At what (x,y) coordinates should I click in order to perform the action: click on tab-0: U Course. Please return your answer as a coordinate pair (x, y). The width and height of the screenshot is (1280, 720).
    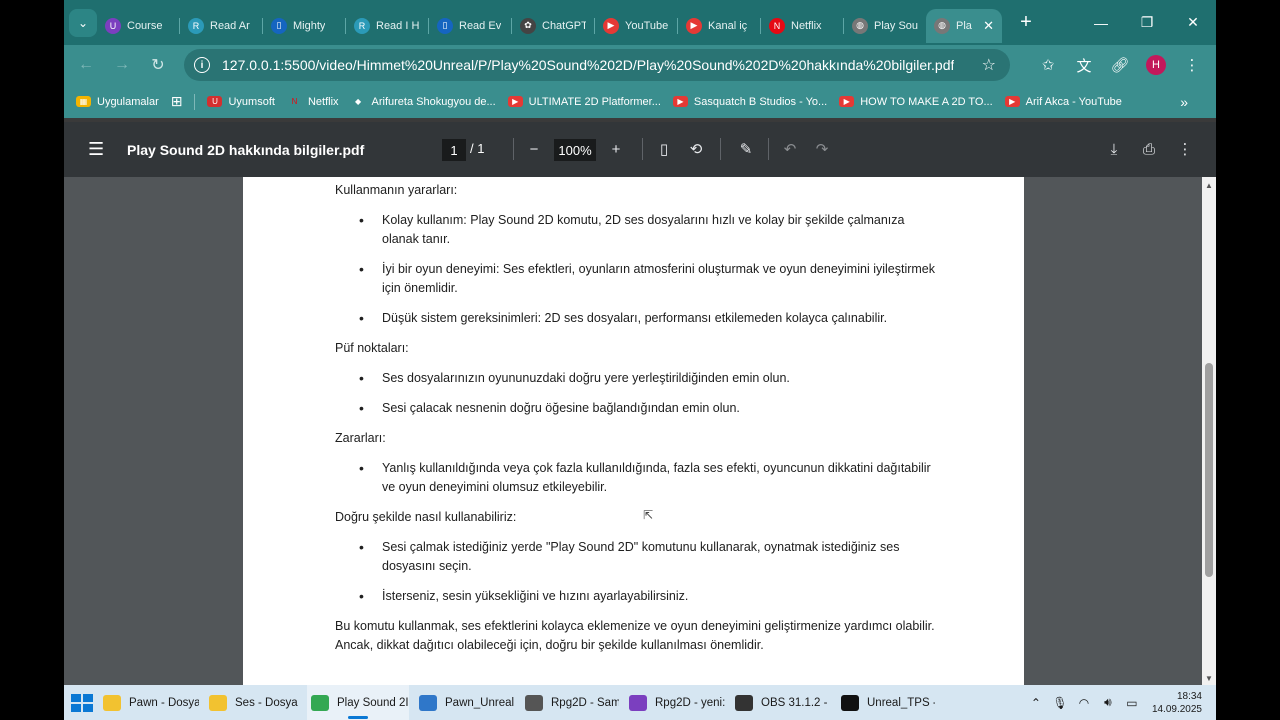
    Looking at the image, I should click on (138, 26).